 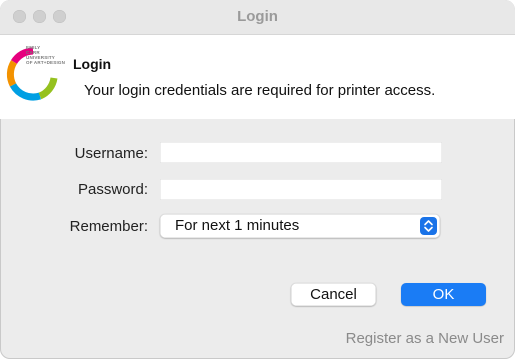 I want to click on remember-select: For next 1 minutes, so click(x=300, y=226).